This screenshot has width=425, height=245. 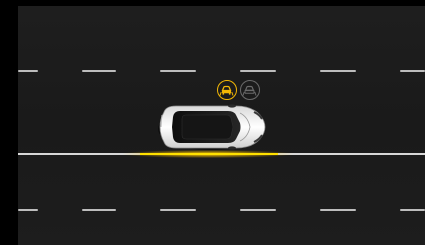 What do you see at coordinates (227, 90) in the screenshot?
I see `lane-keep-assist-active-icon` at bounding box center [227, 90].